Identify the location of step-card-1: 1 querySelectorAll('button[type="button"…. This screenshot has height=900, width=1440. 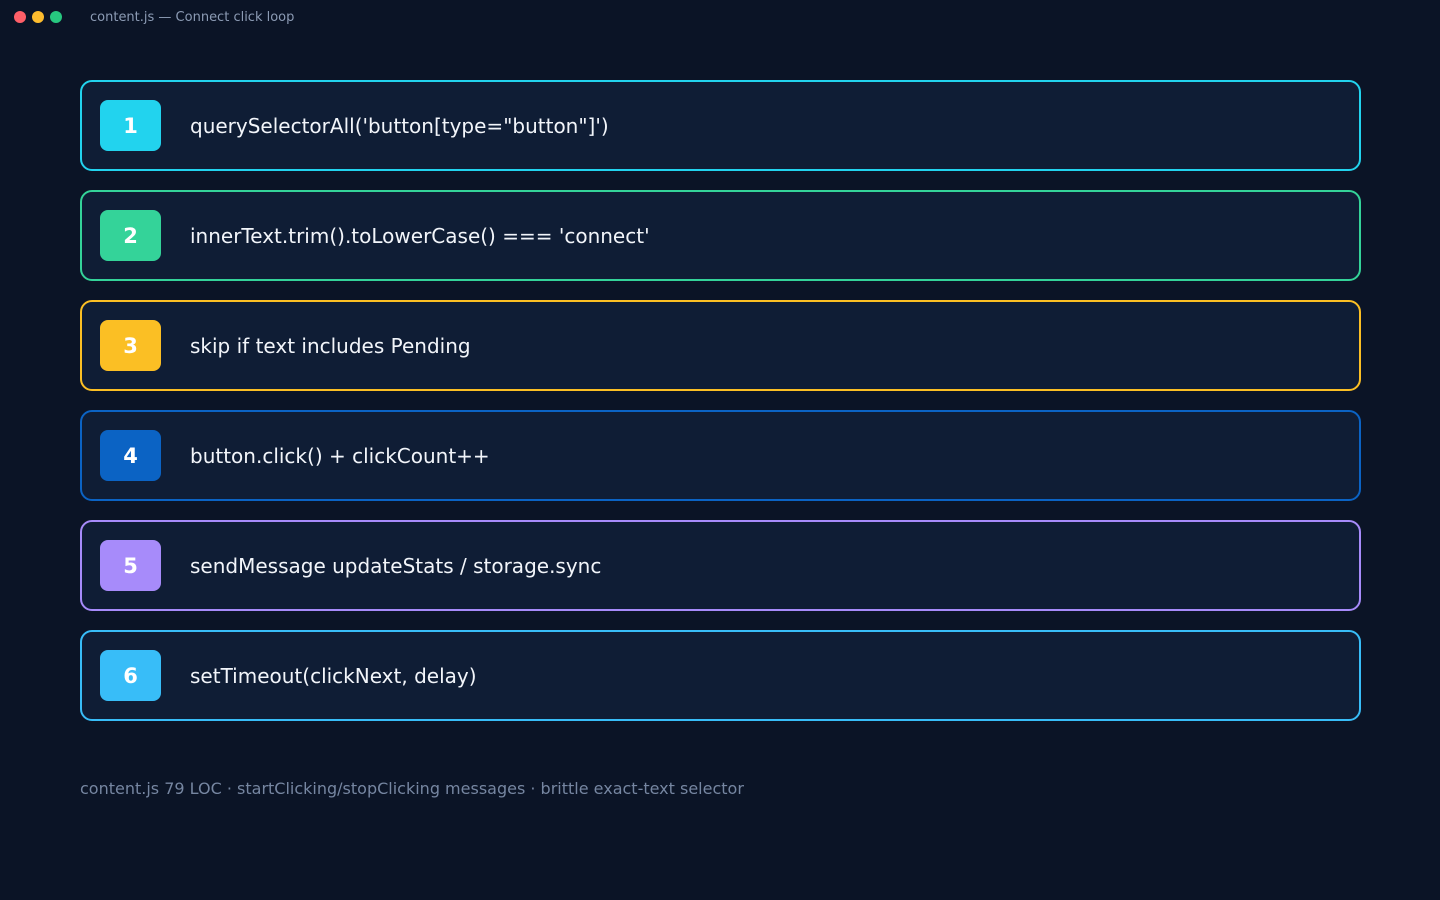
(720, 125).